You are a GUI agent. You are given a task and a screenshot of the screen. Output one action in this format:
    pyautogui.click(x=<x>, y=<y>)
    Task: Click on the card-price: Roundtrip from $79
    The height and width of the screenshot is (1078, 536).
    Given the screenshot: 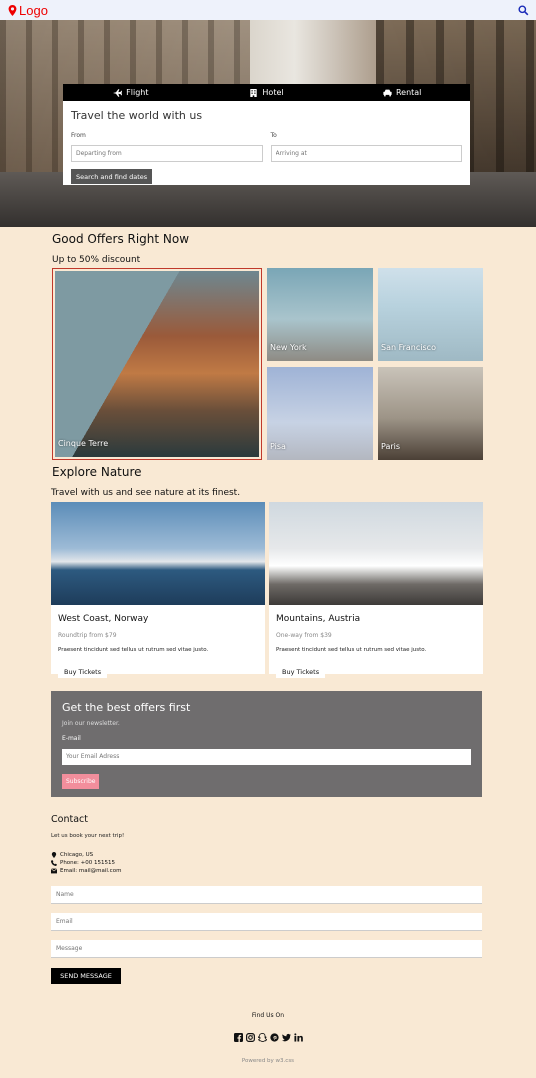 What is the action you would take?
    pyautogui.click(x=87, y=635)
    